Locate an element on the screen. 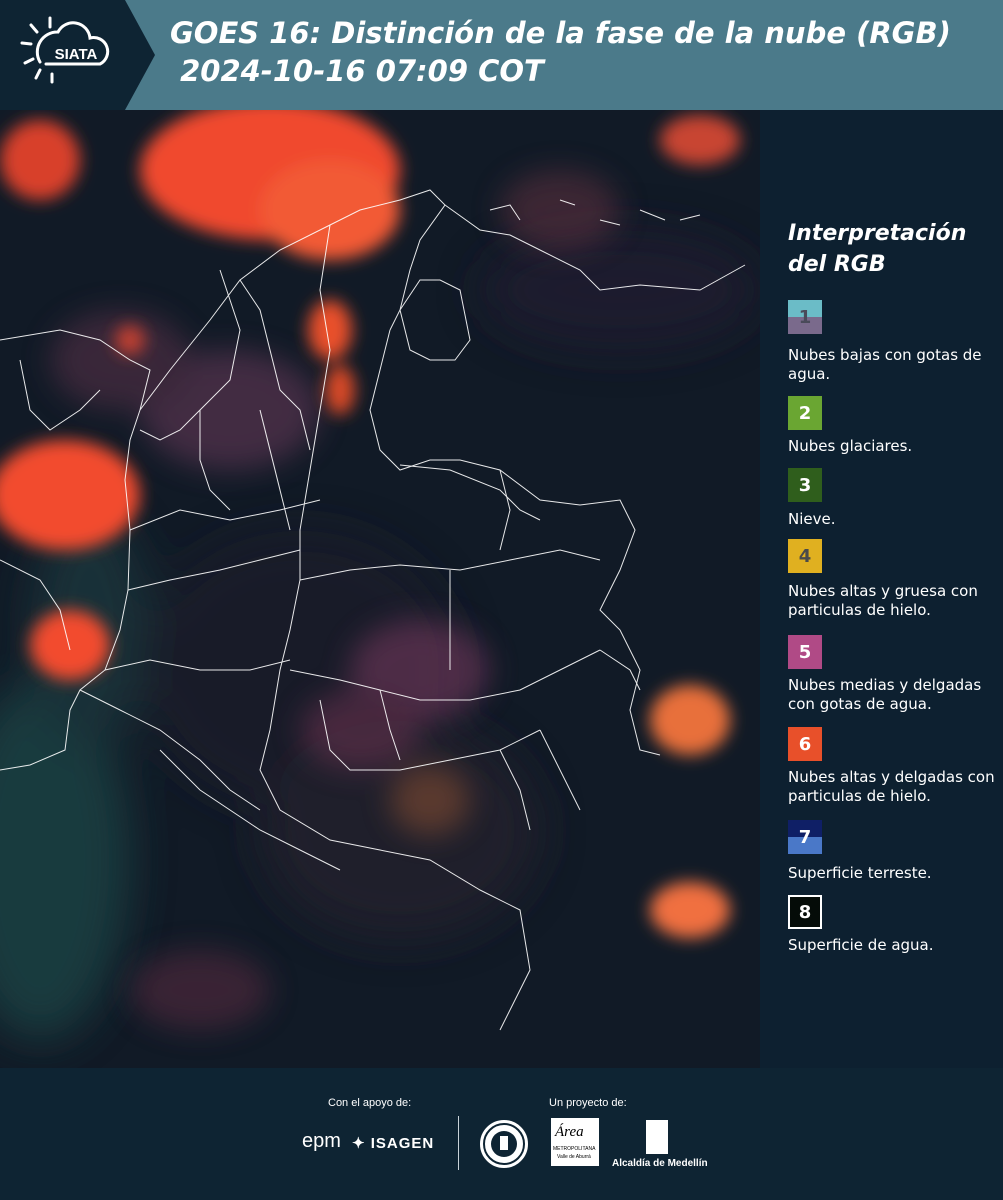  legend-num-8: 8 is located at coordinates (805, 912).